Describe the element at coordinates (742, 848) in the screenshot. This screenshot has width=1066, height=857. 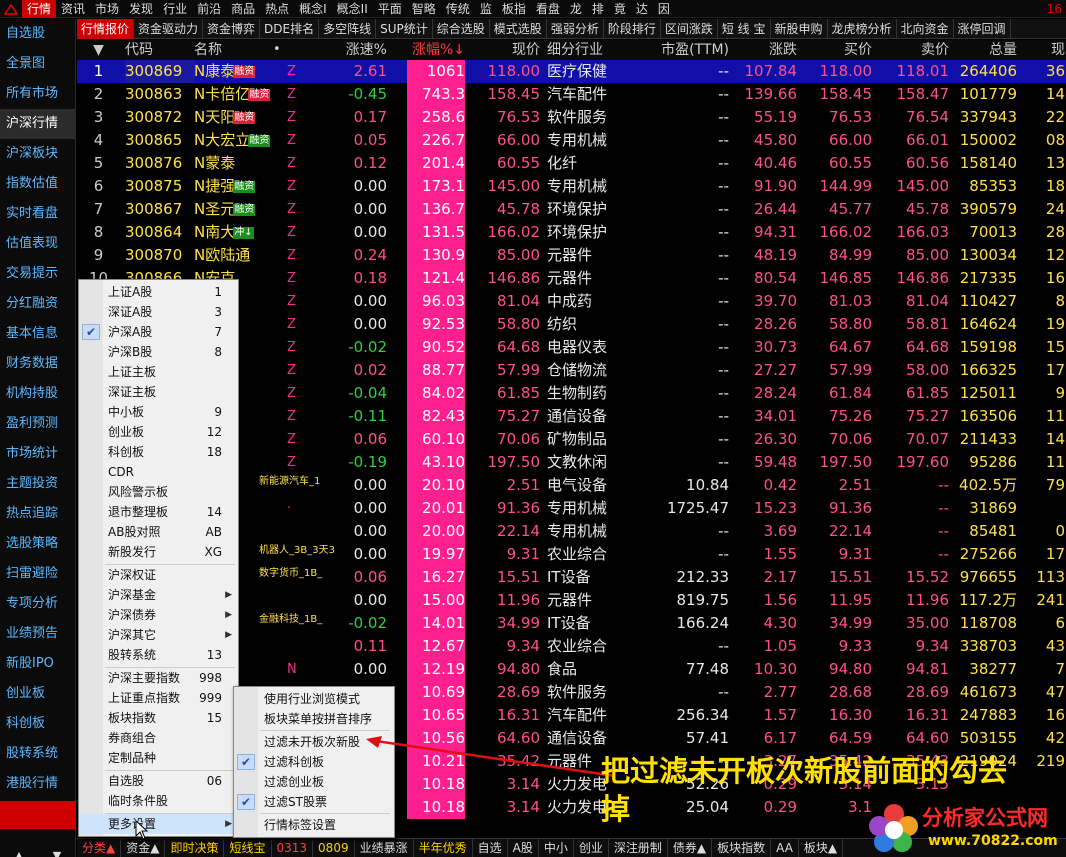
I see `bottom-tab: 板块指数` at that location.